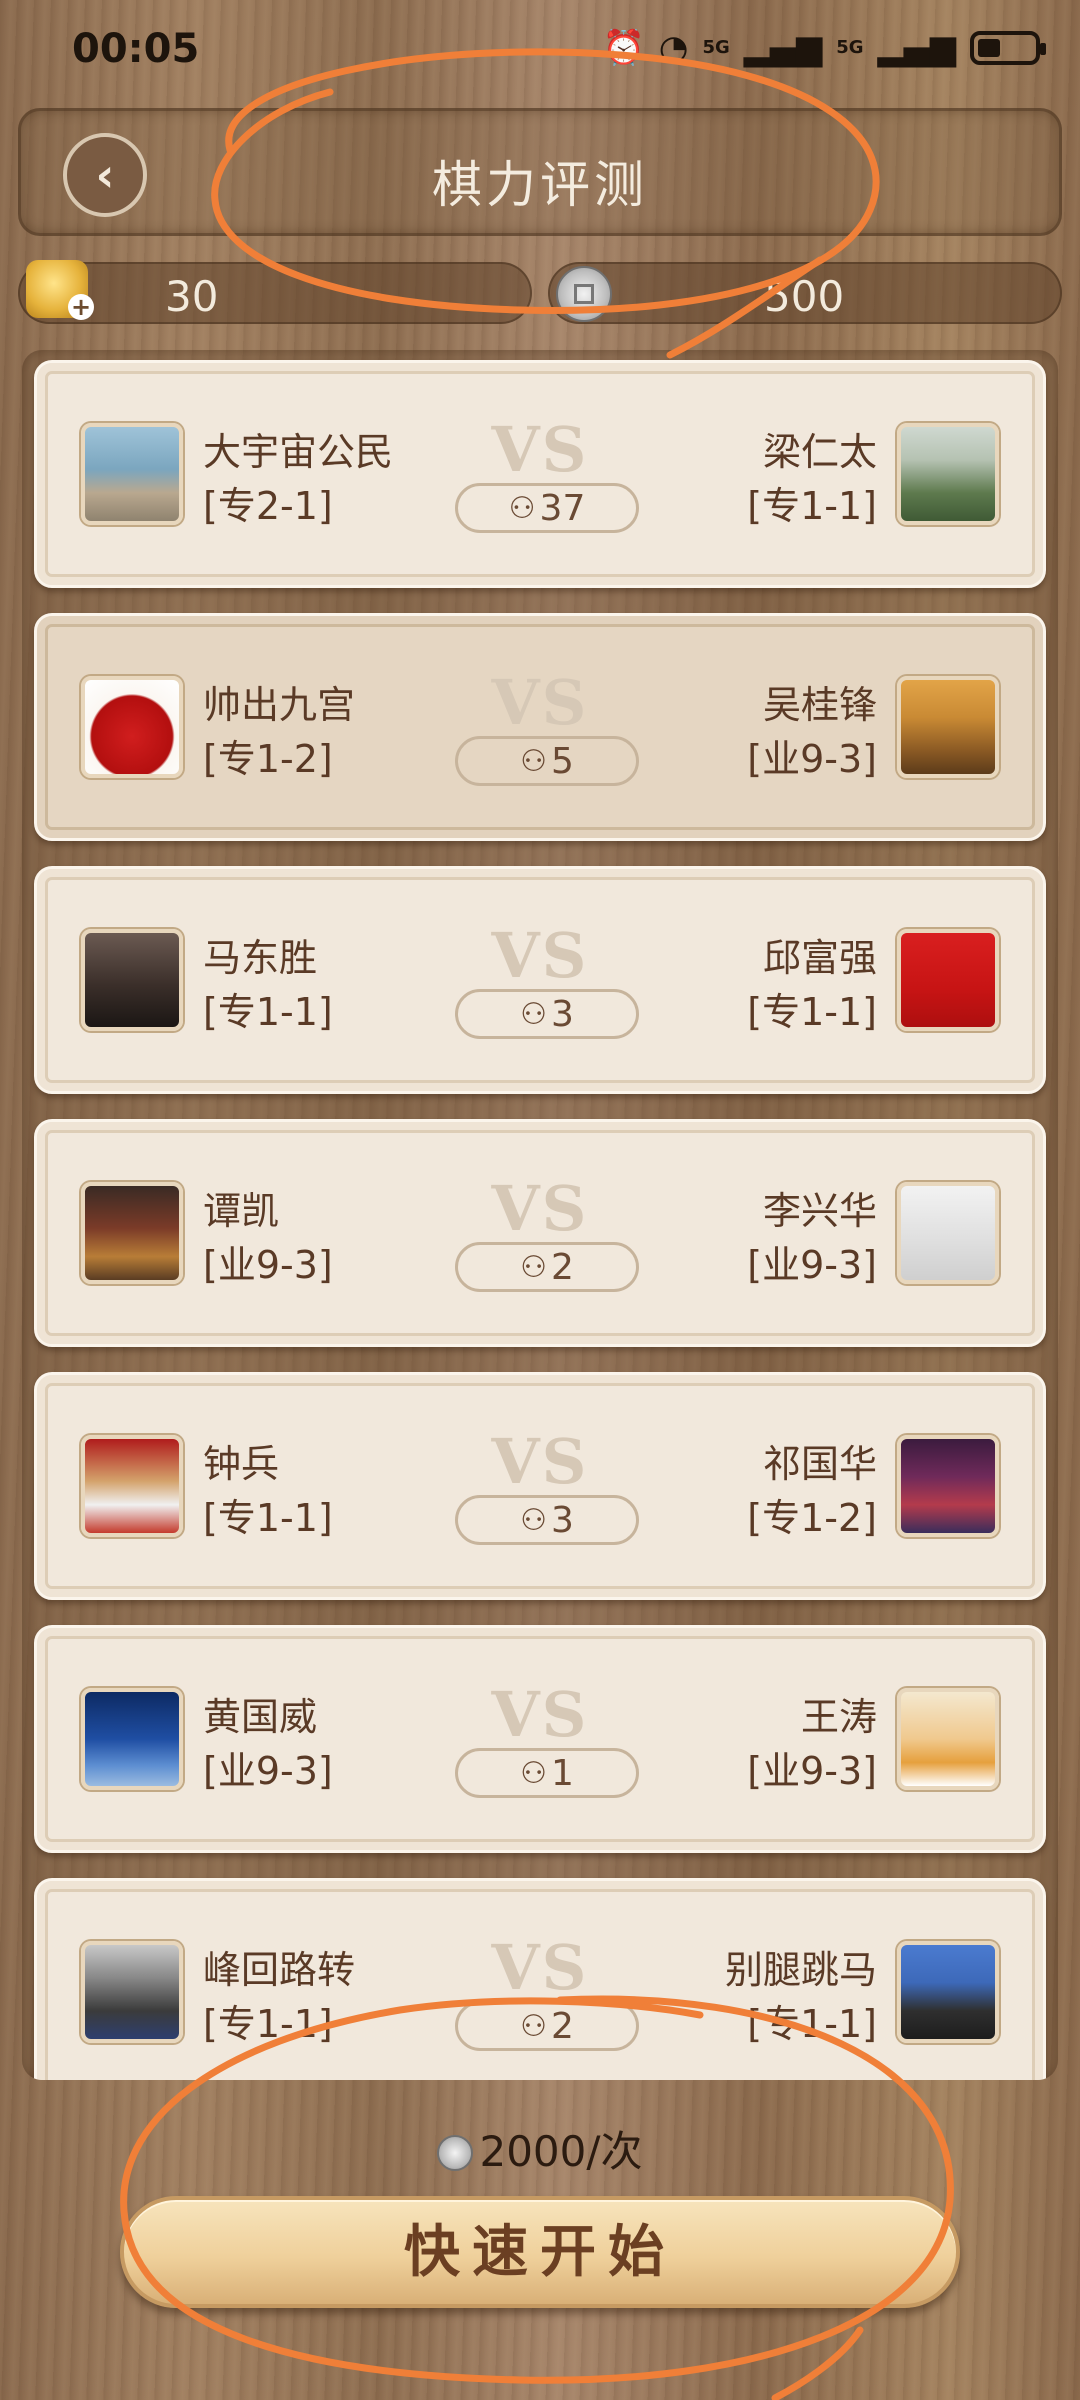 The width and height of the screenshot is (1080, 2400). I want to click on status-bar: 00:05 ⏰ ◔ 5G ▂▄▆ 5G ▂▄▆, so click(540, 50).